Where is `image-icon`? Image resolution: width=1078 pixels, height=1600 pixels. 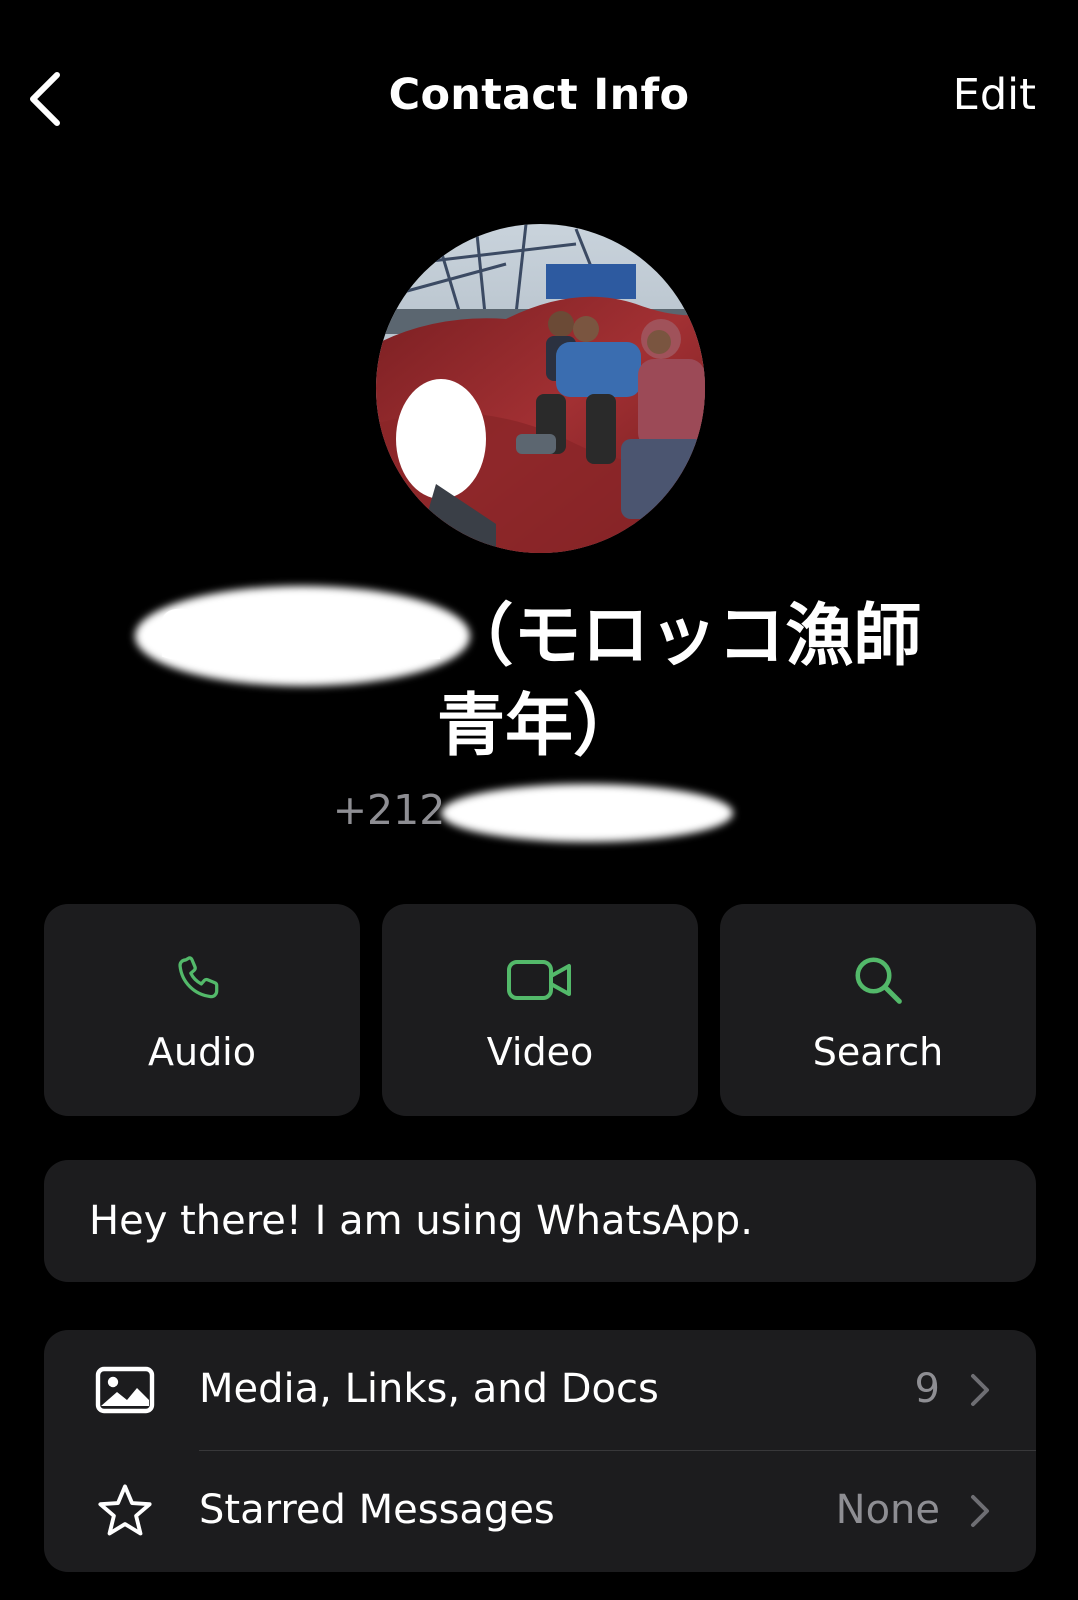
image-icon is located at coordinates (125, 1390).